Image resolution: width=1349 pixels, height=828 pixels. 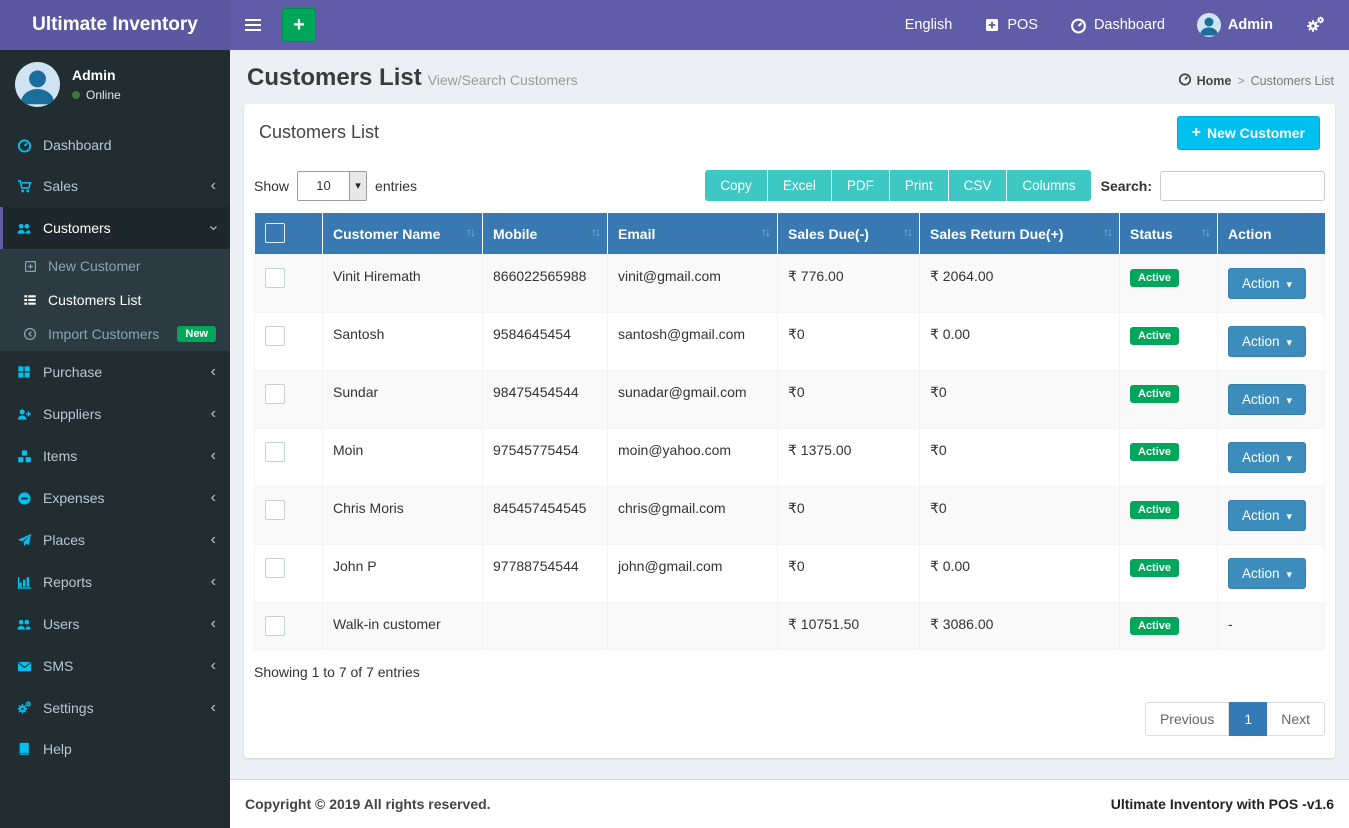 I want to click on user-plus-icon, so click(x=24, y=414).